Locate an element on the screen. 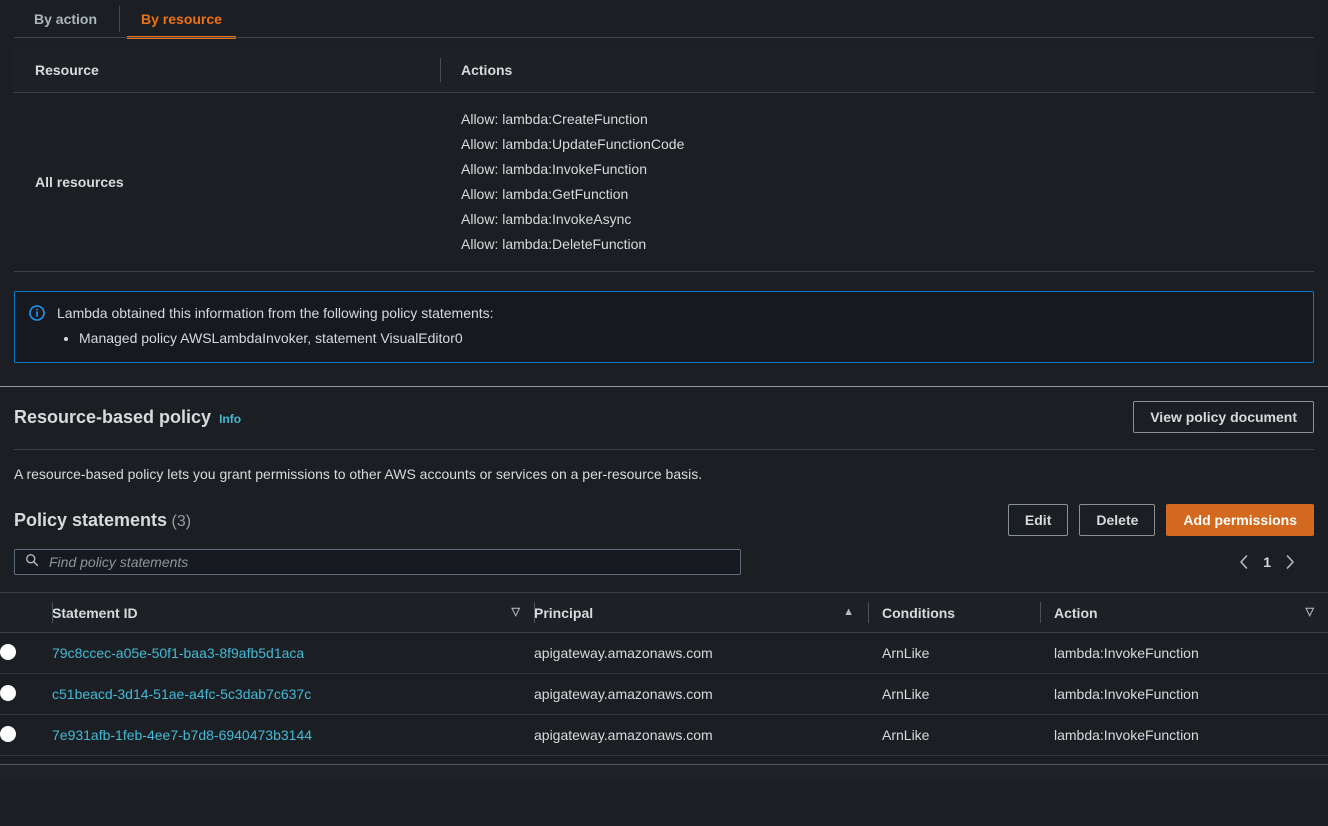  chevron-right-icon is located at coordinates (1290, 562).